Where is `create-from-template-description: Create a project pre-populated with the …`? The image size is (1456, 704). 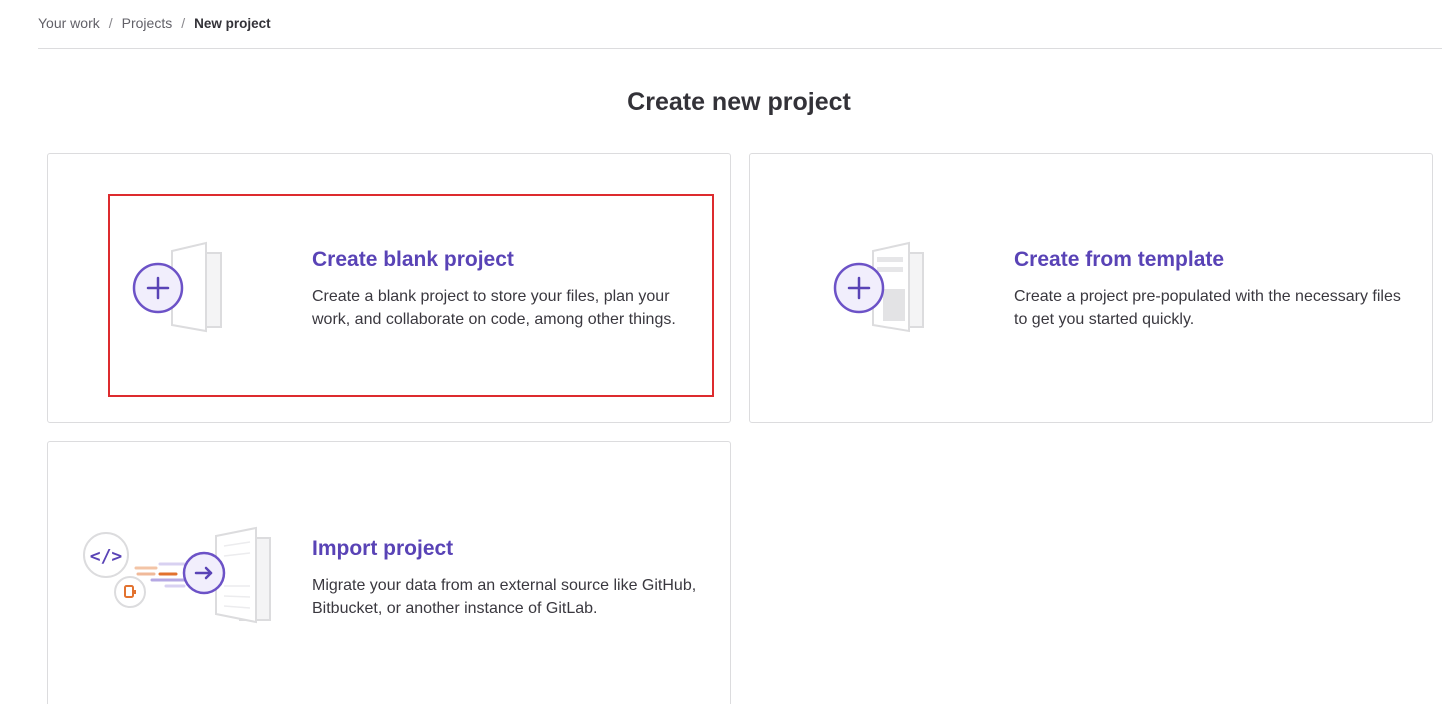
create-from-template-description: Create a project pre-populated with the … is located at coordinates (1207, 308).